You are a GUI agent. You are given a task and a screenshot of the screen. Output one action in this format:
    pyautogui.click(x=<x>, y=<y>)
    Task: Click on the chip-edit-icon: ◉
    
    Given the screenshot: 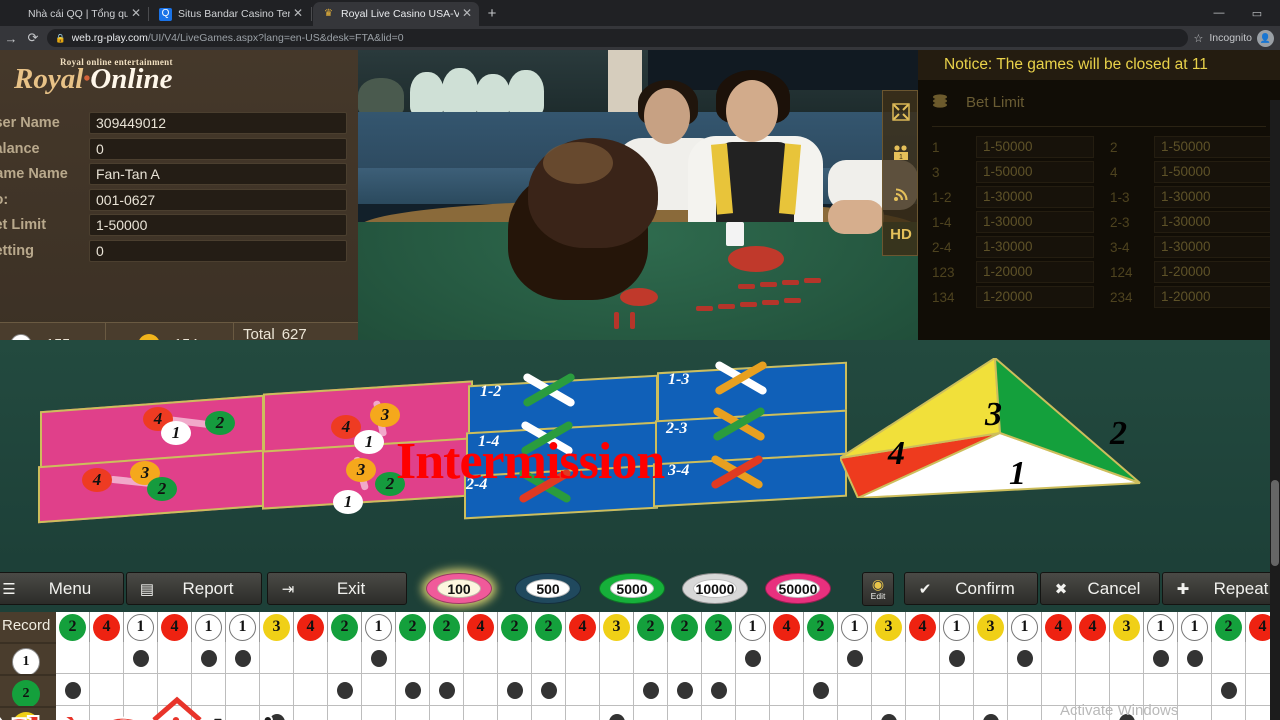 What is the action you would take?
    pyautogui.click(x=878, y=583)
    